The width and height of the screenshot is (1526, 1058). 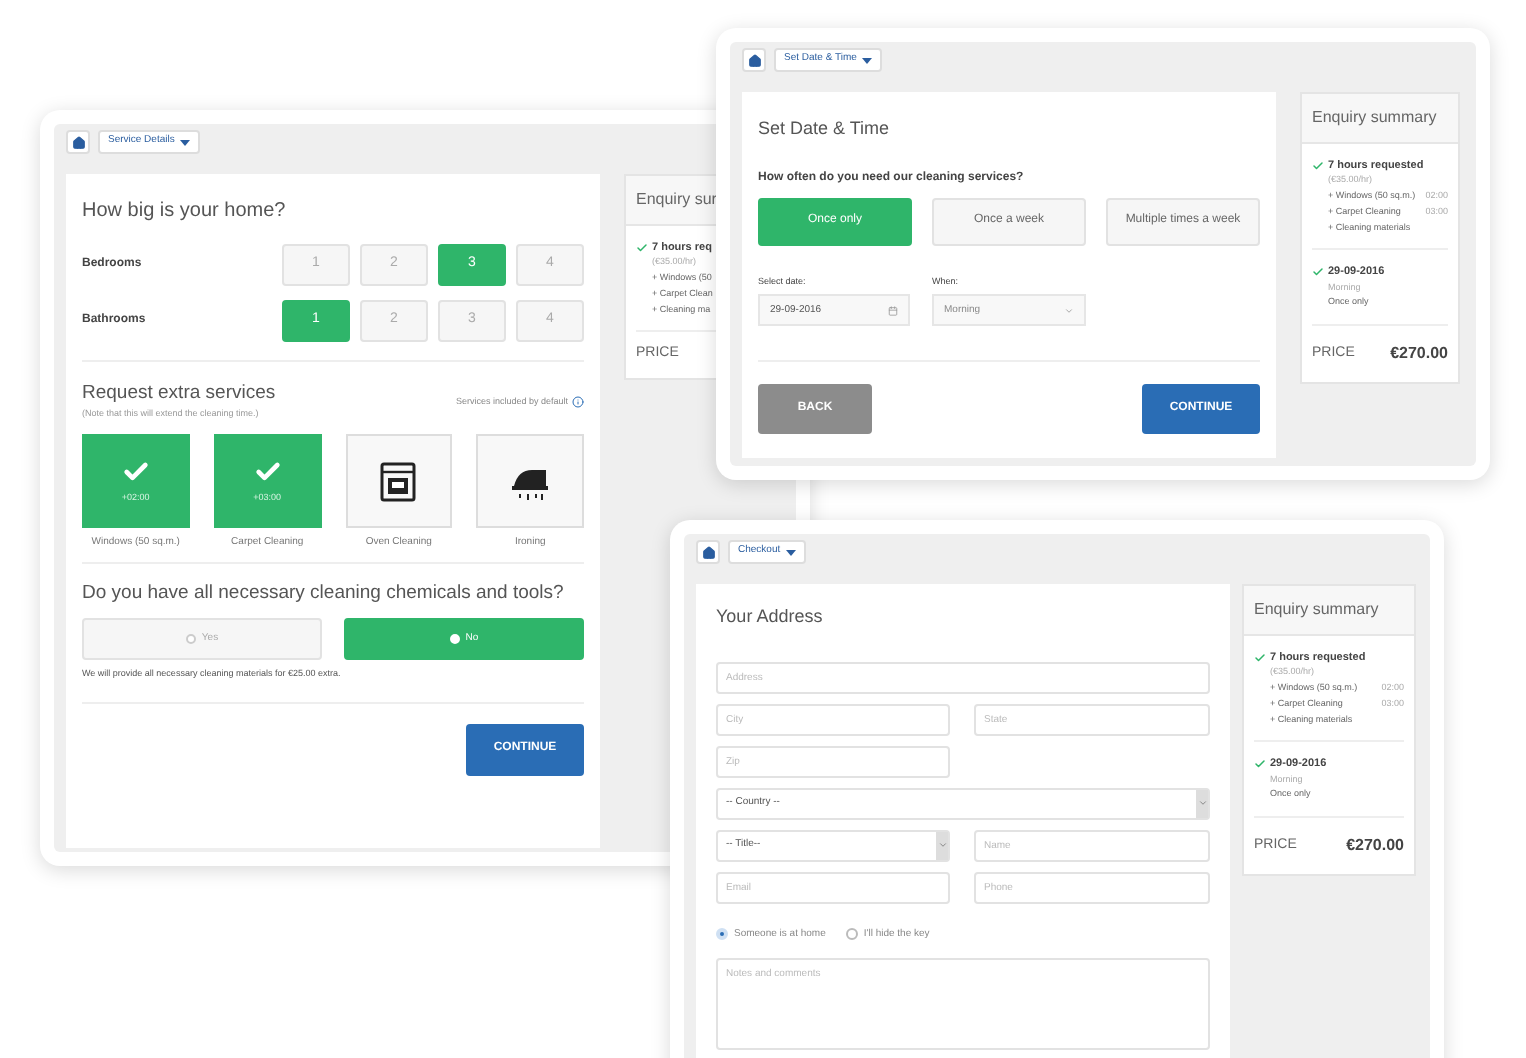 What do you see at coordinates (825, 129) in the screenshot?
I see `section-title: Set Date & Time` at bounding box center [825, 129].